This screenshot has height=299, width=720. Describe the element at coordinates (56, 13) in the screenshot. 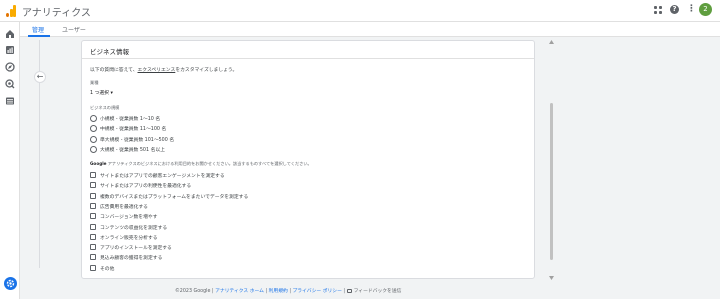

I see `app-title: アナリティクス` at that location.